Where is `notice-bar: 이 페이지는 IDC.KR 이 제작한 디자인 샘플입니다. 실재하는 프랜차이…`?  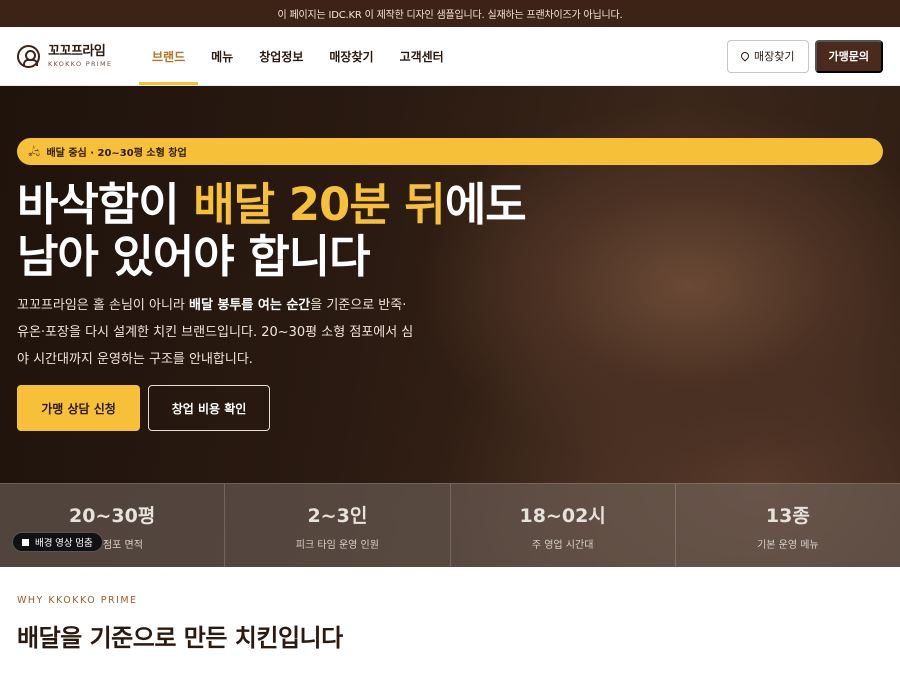
notice-bar: 이 페이지는 IDC.KR 이 제작한 디자인 샘플입니다. 실재하는 프랜차이… is located at coordinates (450, 13).